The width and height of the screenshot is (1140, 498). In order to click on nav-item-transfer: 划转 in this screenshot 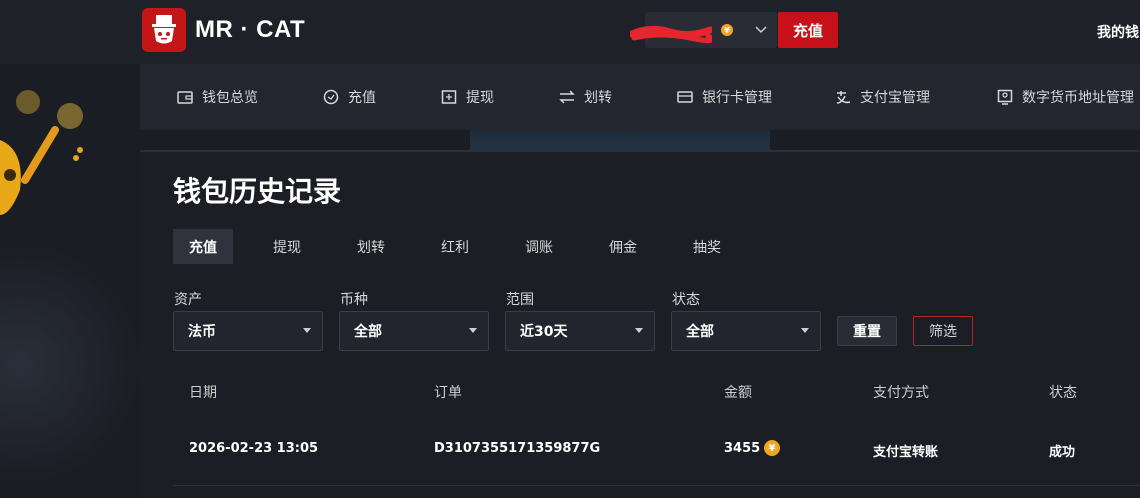, I will do `click(585, 97)`.